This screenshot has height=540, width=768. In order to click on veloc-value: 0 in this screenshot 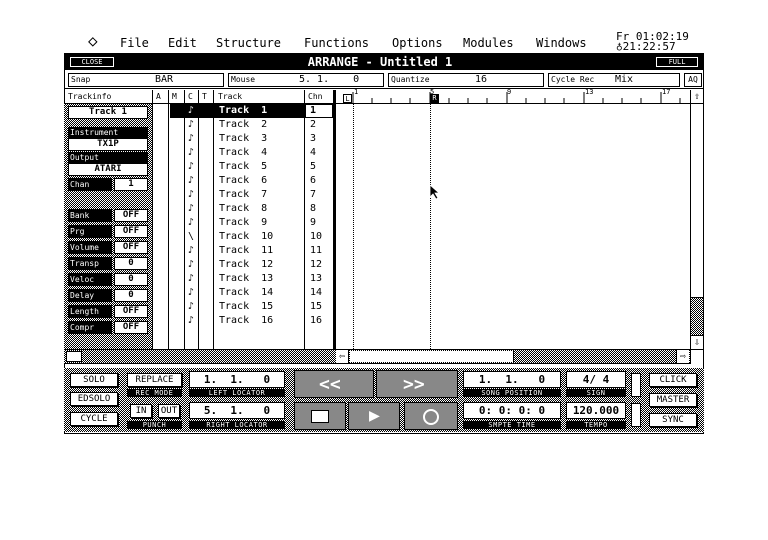, I will do `click(131, 279)`.